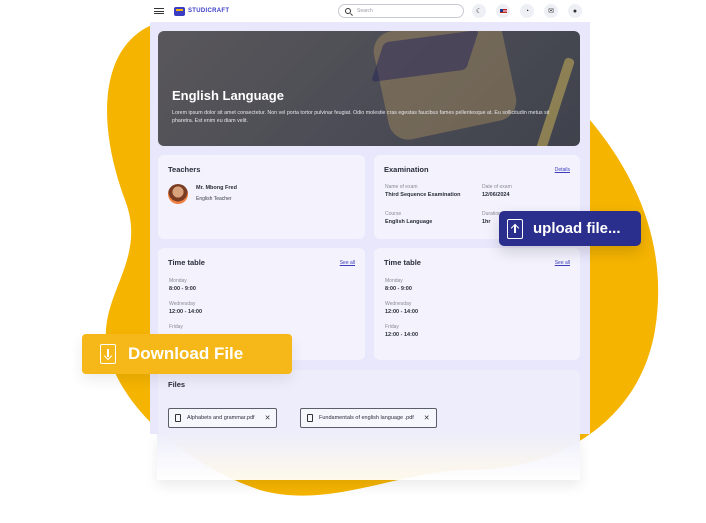 The image size is (706, 523). I want to click on logo-icon, so click(179, 11).